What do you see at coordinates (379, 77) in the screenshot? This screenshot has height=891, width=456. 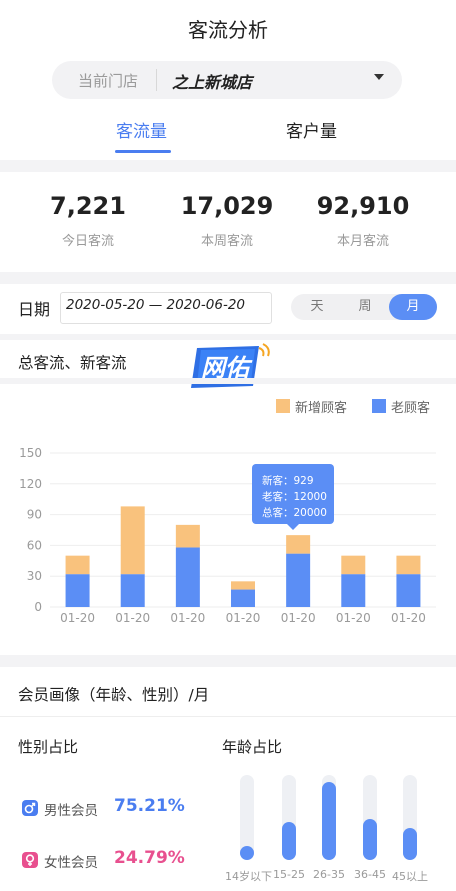 I see `caret-down-icon` at bounding box center [379, 77].